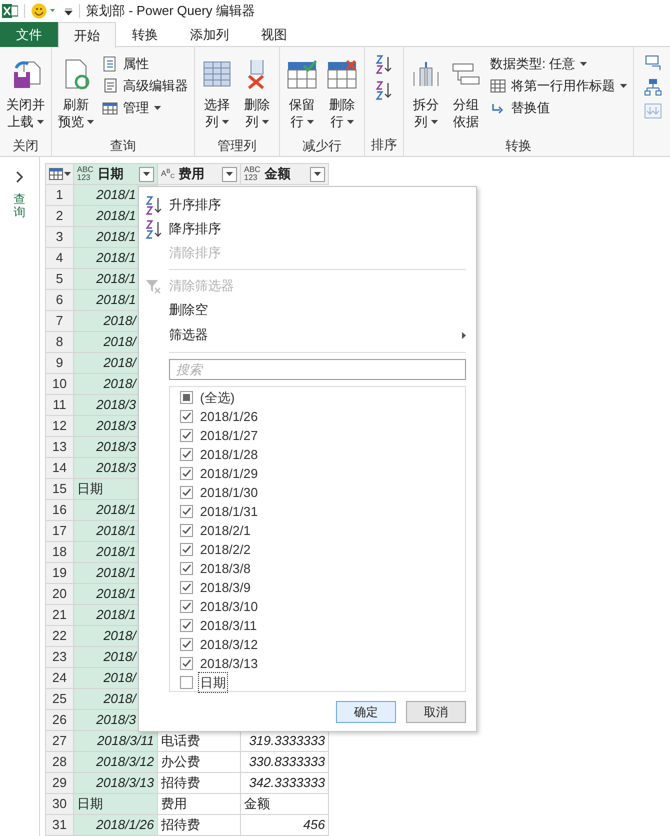 The width and height of the screenshot is (670, 836). I want to click on ok-button: 确定, so click(366, 712).